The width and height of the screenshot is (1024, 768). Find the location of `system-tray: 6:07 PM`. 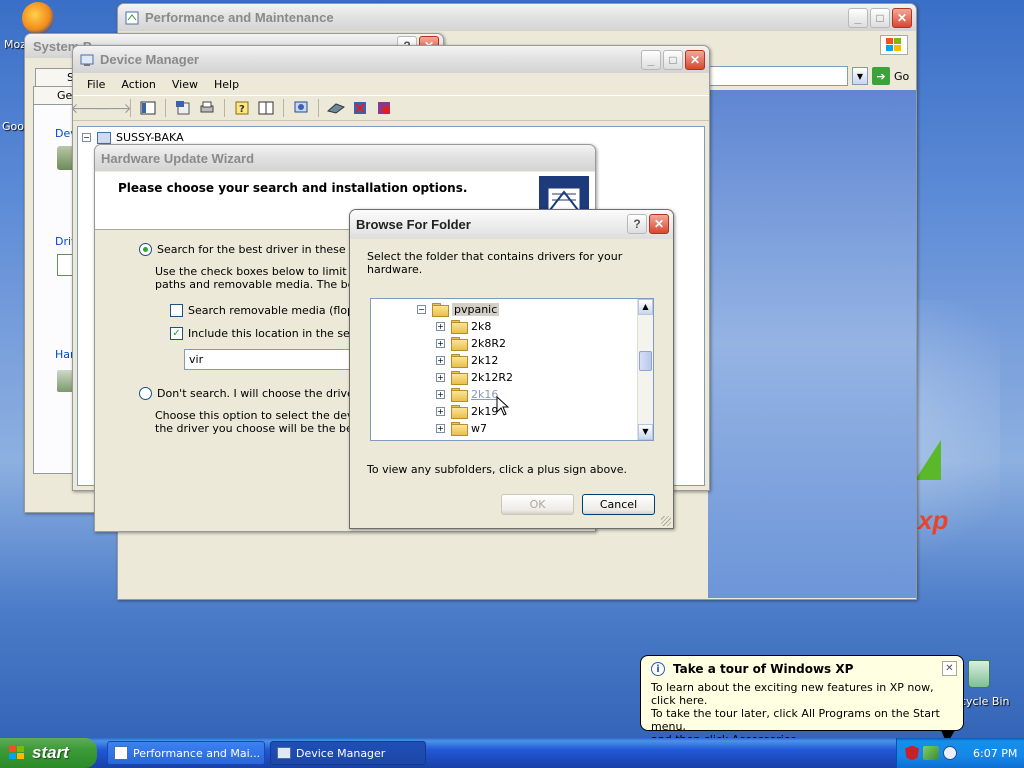

system-tray: 6:07 PM is located at coordinates (960, 753).